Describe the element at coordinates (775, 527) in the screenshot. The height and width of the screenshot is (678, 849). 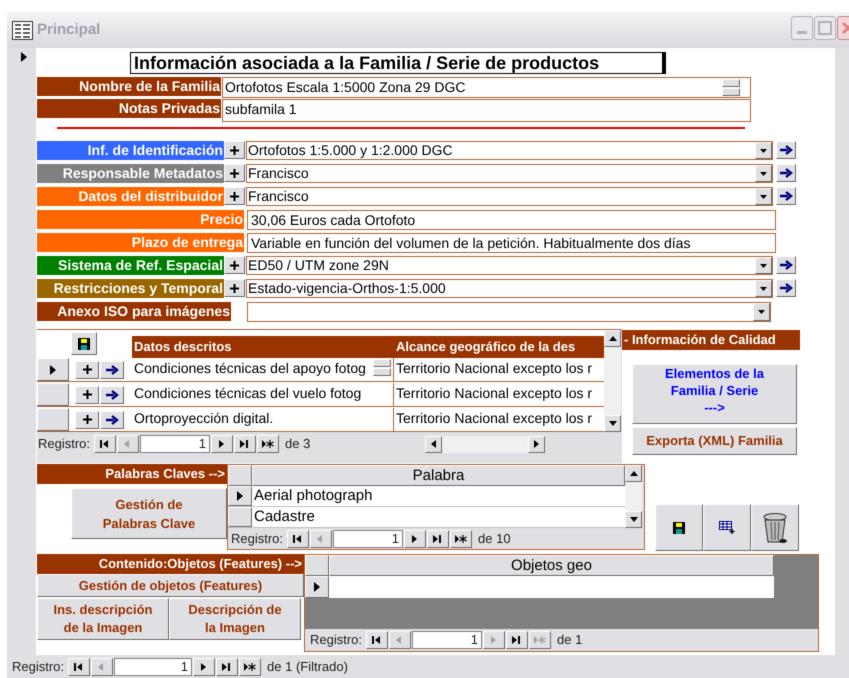
I see `delete-button` at that location.